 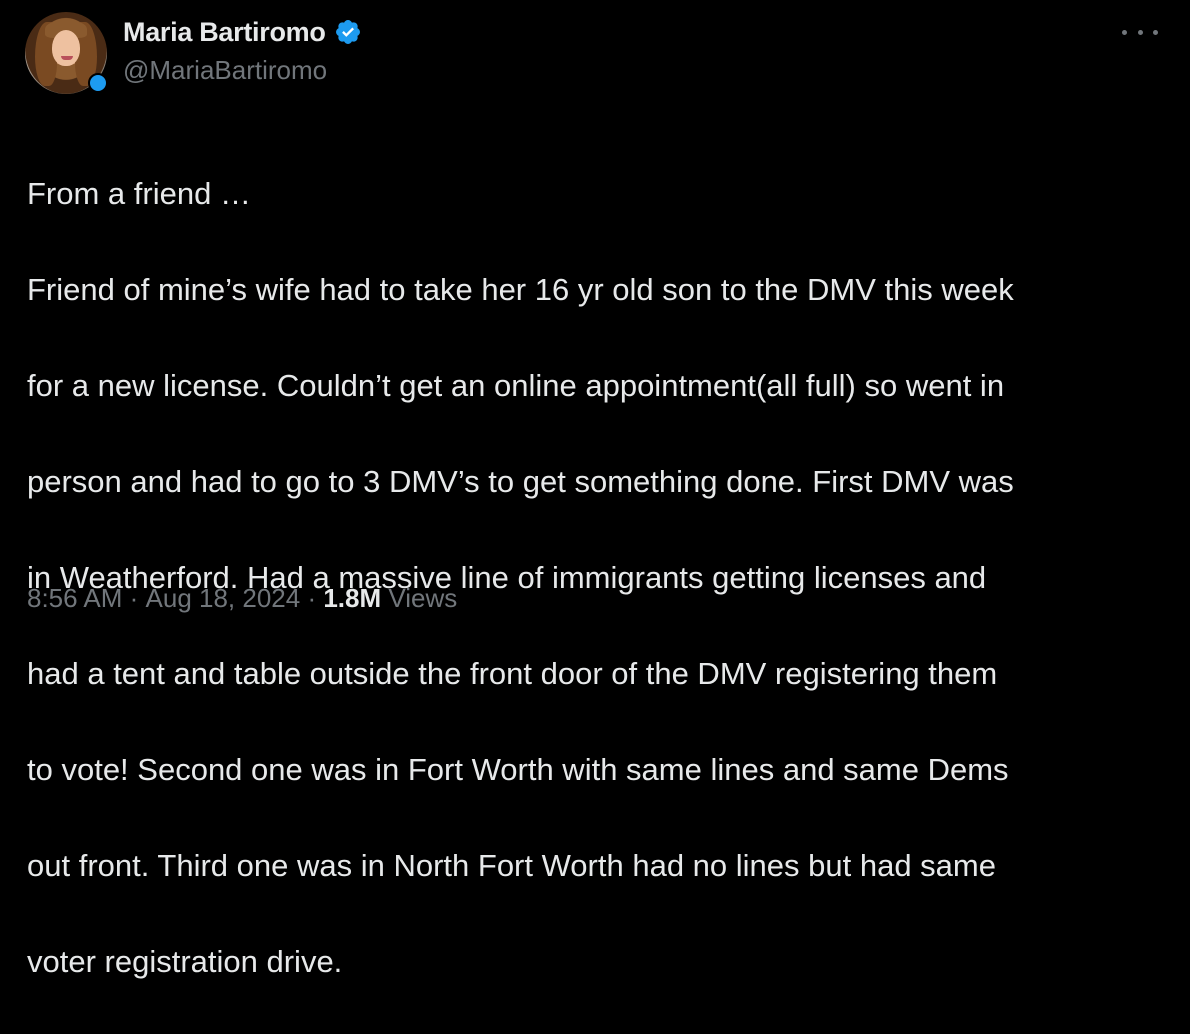 I want to click on avatar-verified-badge-icon, so click(x=98, y=83).